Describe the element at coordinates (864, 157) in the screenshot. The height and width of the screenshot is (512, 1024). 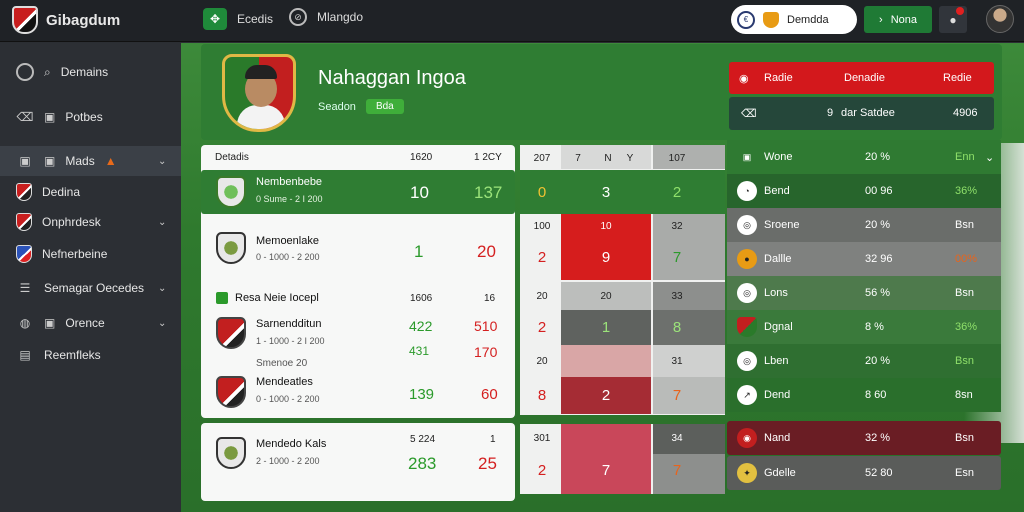
I see `list-item: ▣ Wone 20 % Enn ⌄` at that location.